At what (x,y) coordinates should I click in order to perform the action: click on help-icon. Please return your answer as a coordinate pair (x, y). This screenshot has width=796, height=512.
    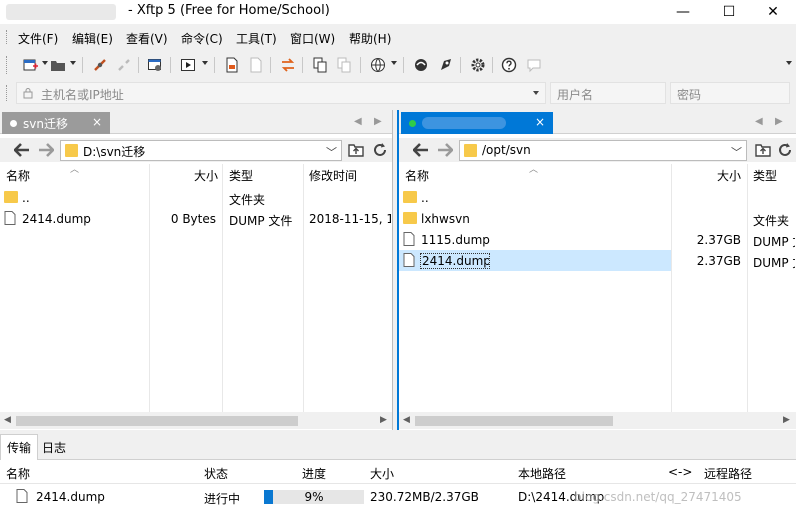
    Looking at the image, I should click on (509, 65).